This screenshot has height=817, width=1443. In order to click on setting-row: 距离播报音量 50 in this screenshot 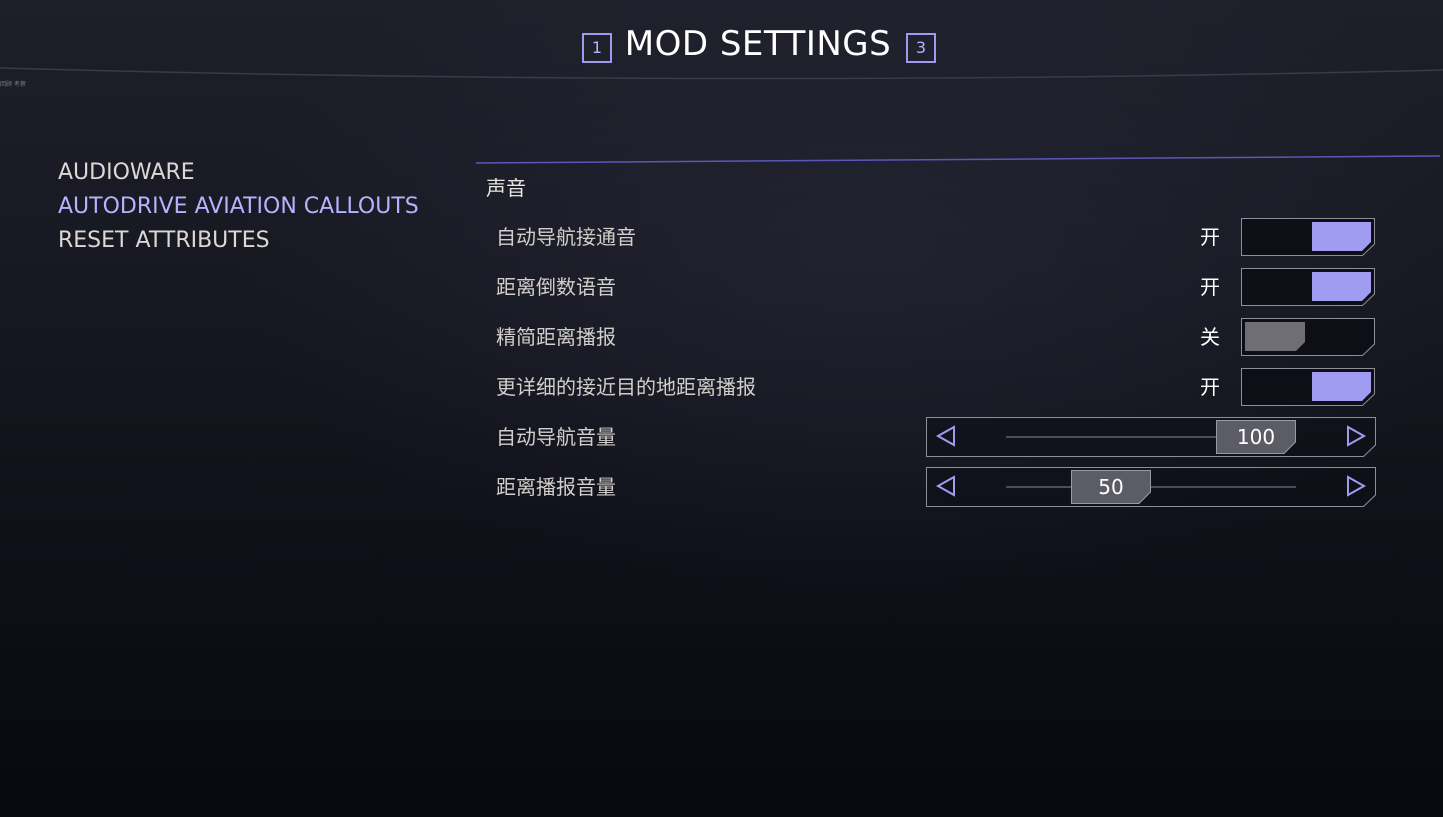, I will do `click(936, 487)`.